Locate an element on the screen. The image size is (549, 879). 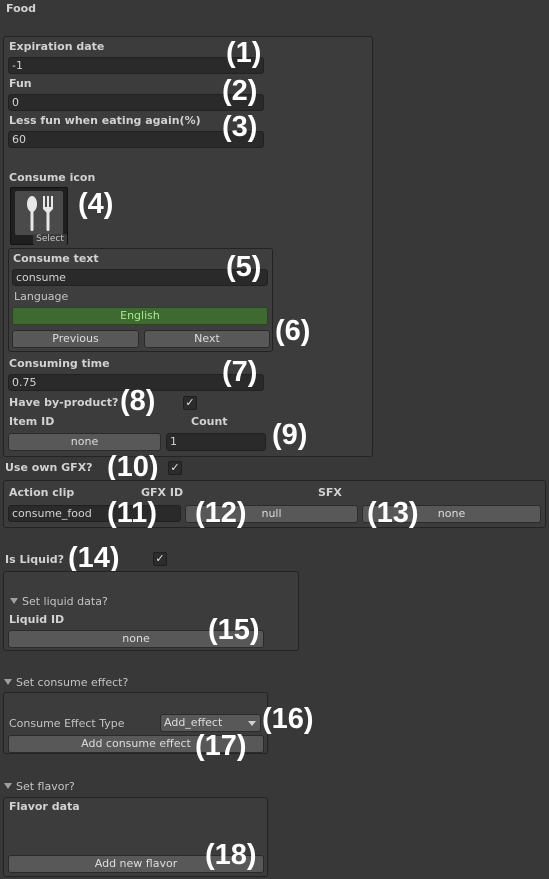
is-liquid-checkbox: ✓ is located at coordinates (160, 559).